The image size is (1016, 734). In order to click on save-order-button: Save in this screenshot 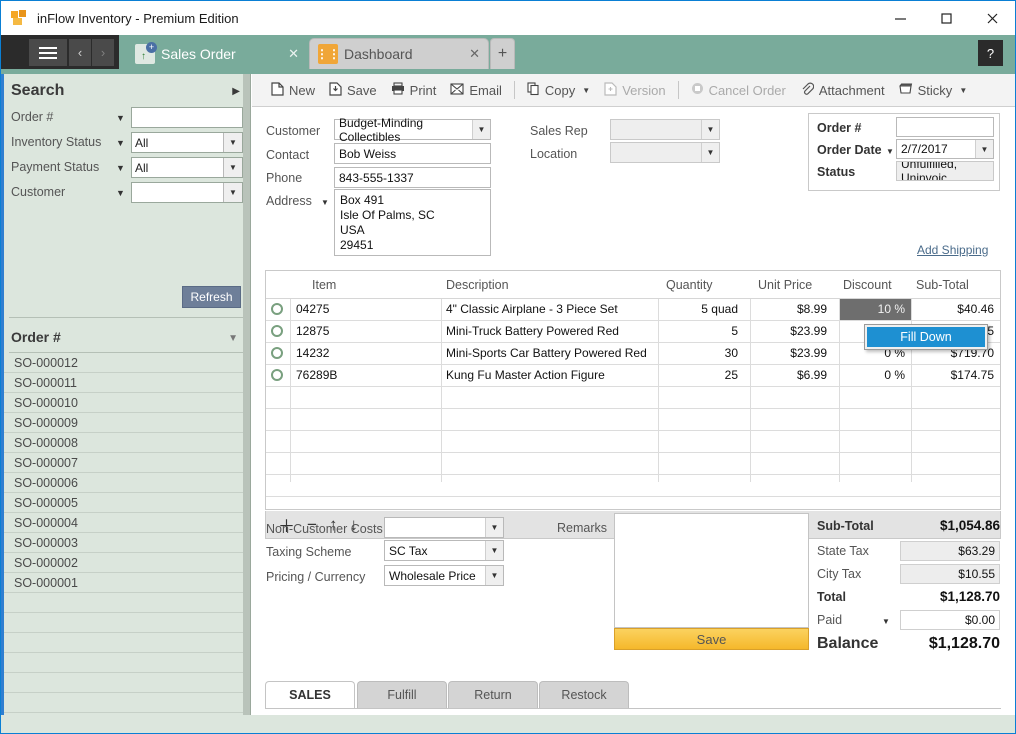, I will do `click(711, 639)`.